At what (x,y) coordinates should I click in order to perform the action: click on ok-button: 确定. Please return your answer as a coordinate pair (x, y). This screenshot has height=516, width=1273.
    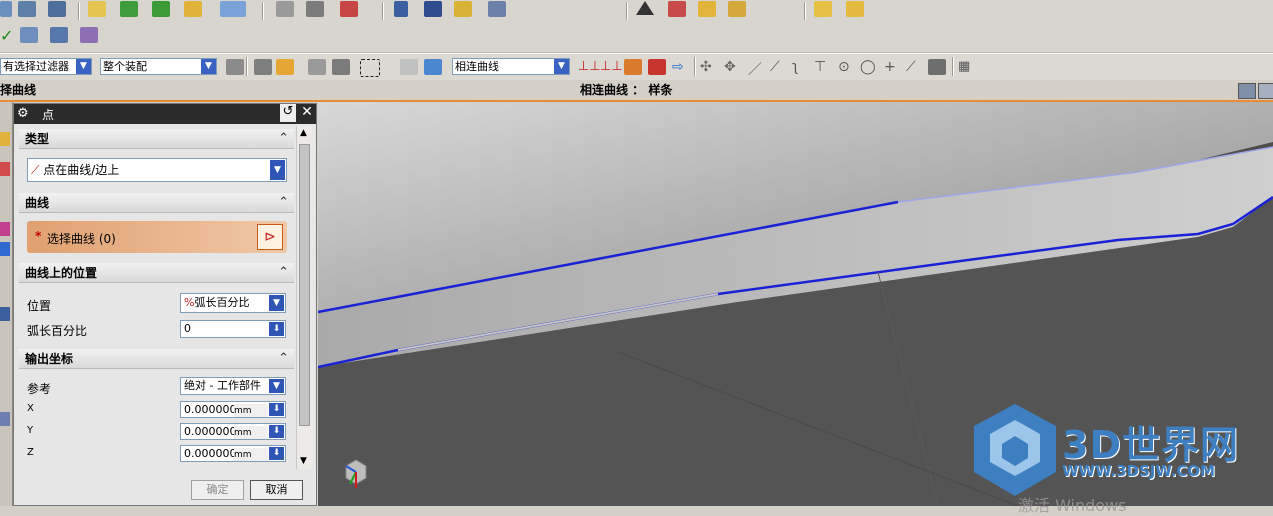
    Looking at the image, I should click on (217, 490).